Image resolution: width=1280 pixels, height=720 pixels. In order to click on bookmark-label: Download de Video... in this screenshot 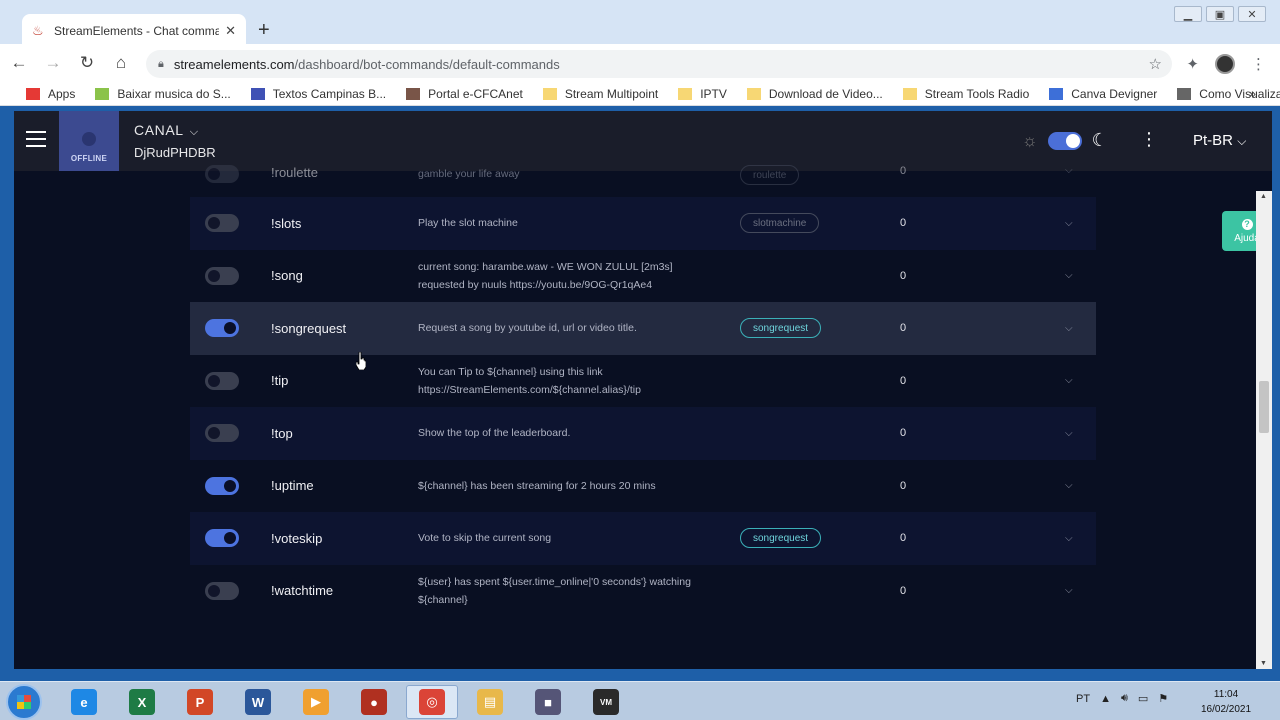, I will do `click(825, 93)`.